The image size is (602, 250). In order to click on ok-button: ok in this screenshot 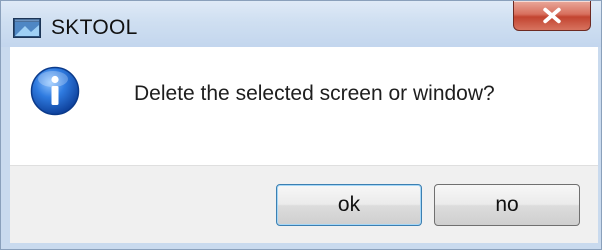, I will do `click(349, 205)`.